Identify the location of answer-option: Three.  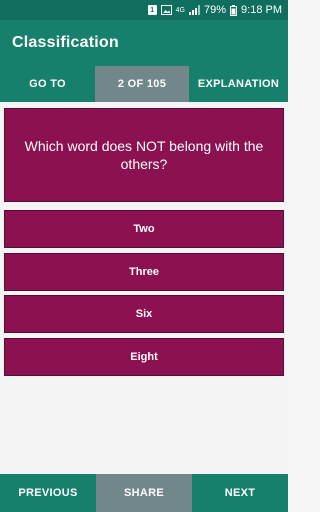
(144, 272).